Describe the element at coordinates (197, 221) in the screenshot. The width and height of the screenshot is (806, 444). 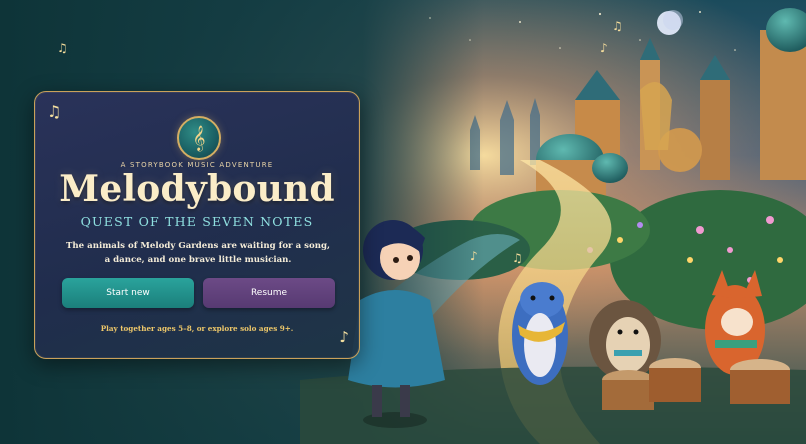
I see `game-subtitle: QUEST OF THE SEVEN NOTES` at that location.